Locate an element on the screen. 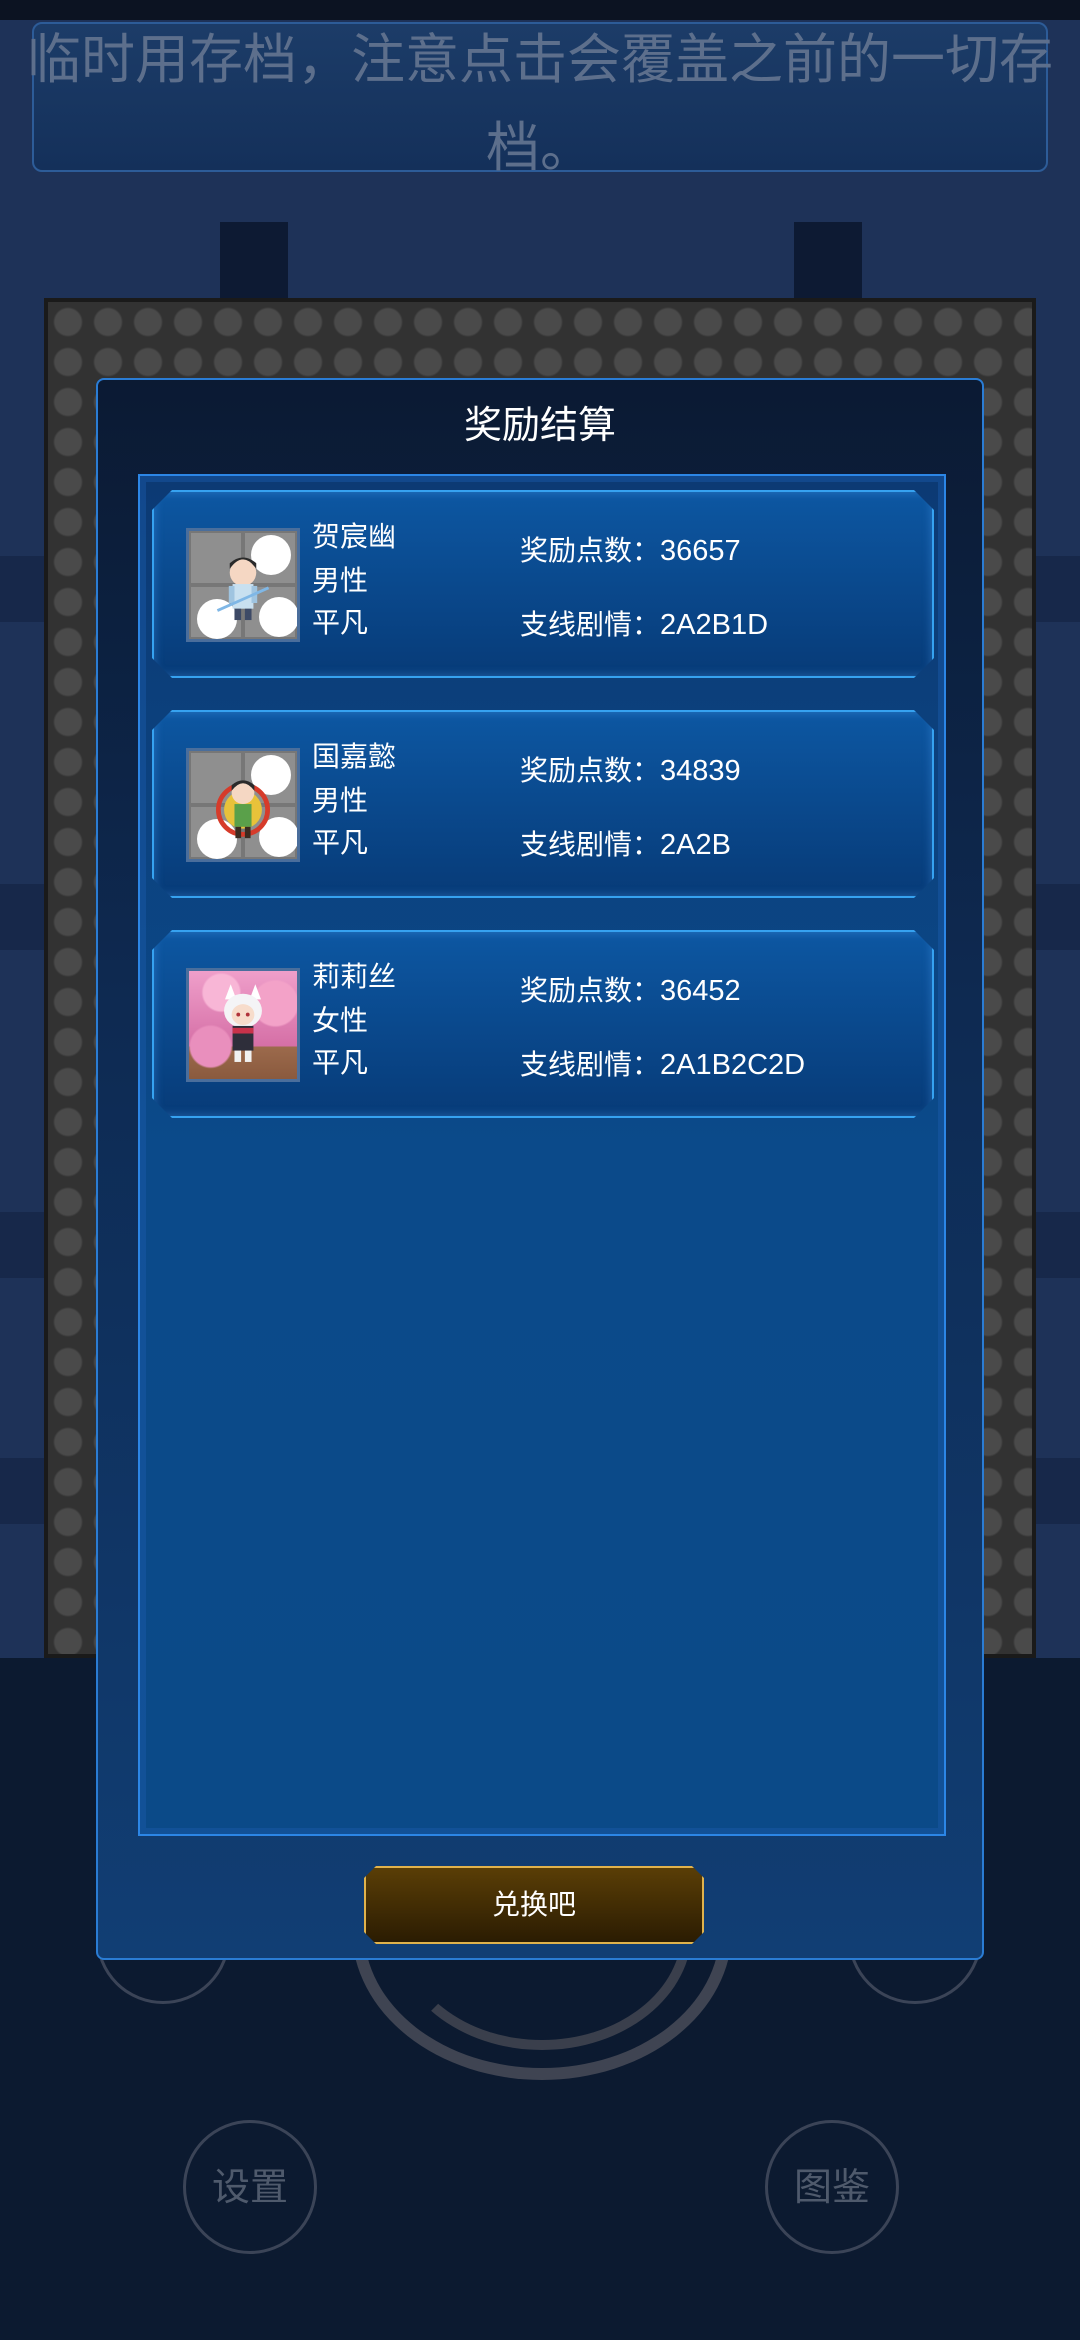  branch-story: 支线剧情：2A1B2C2D is located at coordinates (662, 1065).